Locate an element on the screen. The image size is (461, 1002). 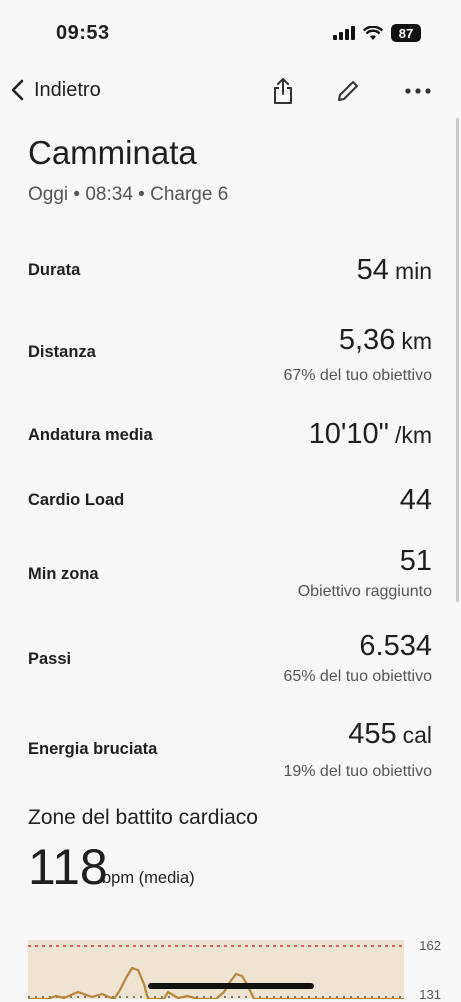
metric-label-duration: Durata is located at coordinates (54, 270).